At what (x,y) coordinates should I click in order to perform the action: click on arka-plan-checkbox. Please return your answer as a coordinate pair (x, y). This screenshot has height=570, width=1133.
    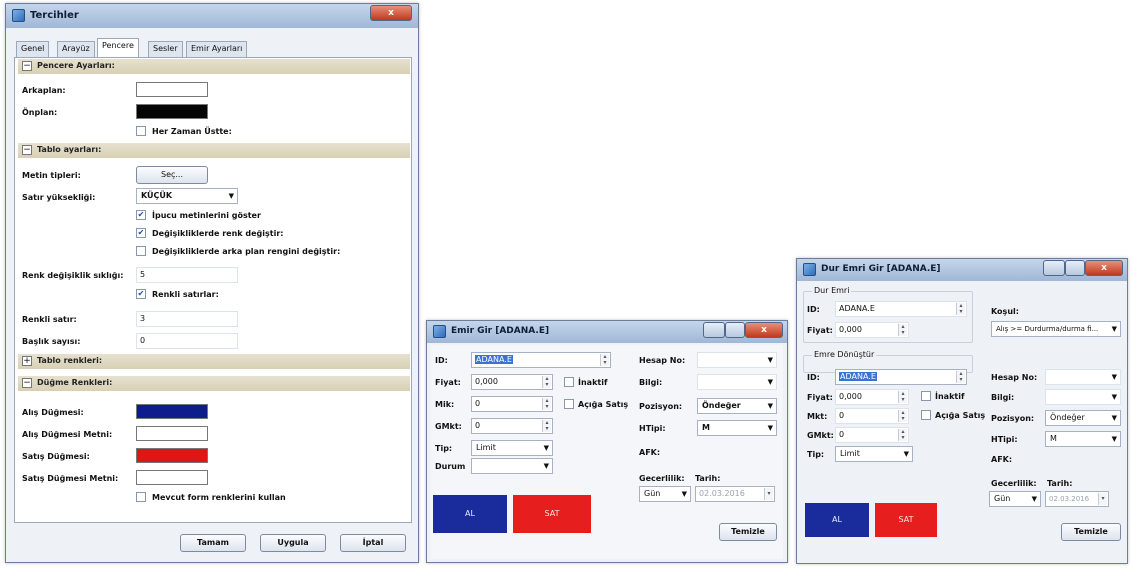
    Looking at the image, I should click on (141, 251).